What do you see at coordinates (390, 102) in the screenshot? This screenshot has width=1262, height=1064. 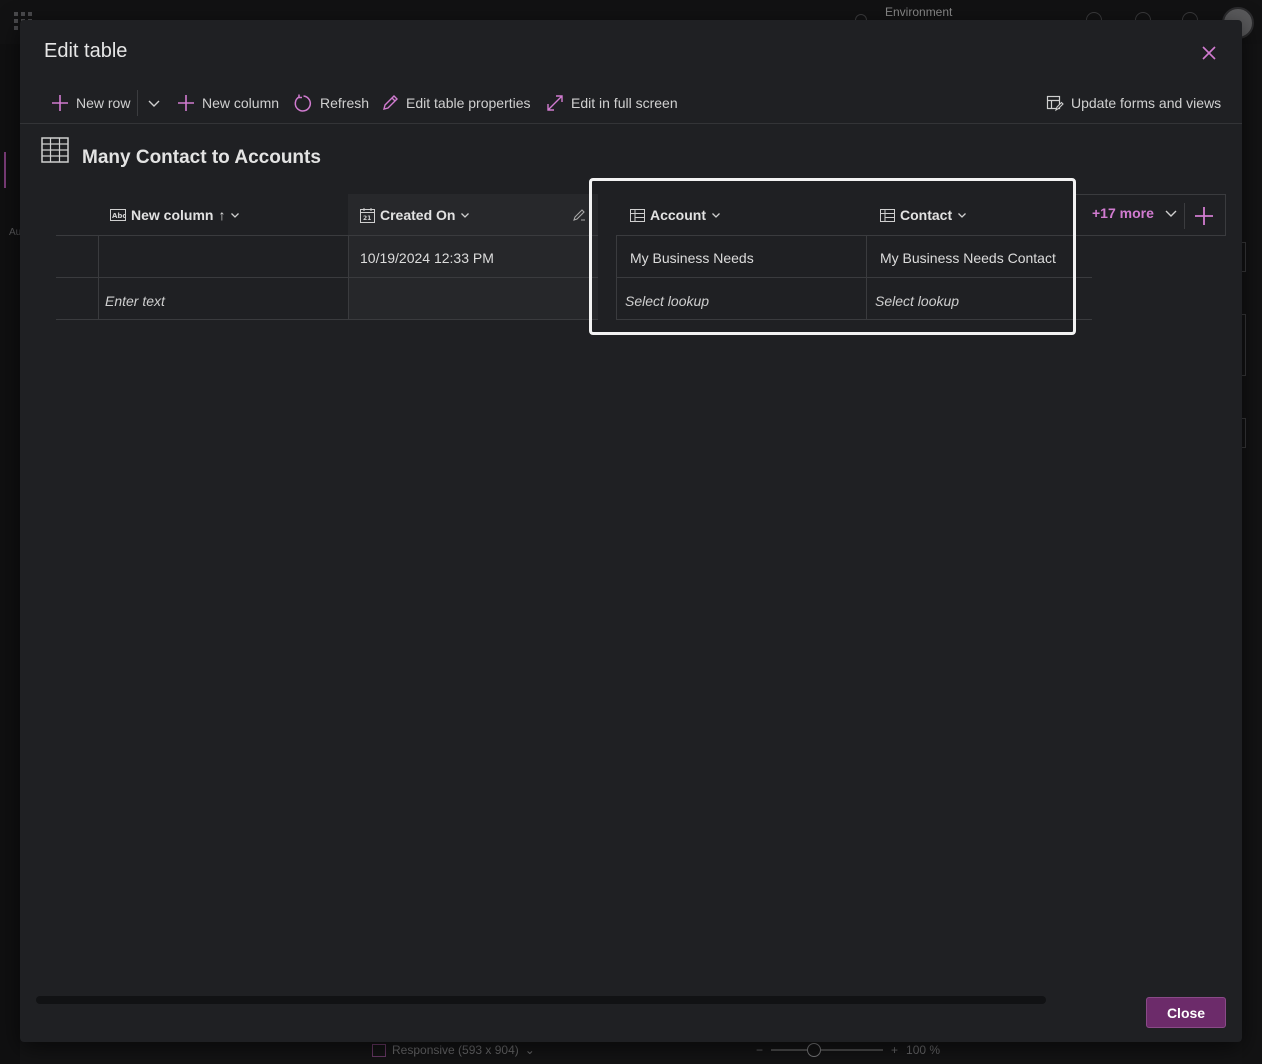 I see `pencil-icon` at bounding box center [390, 102].